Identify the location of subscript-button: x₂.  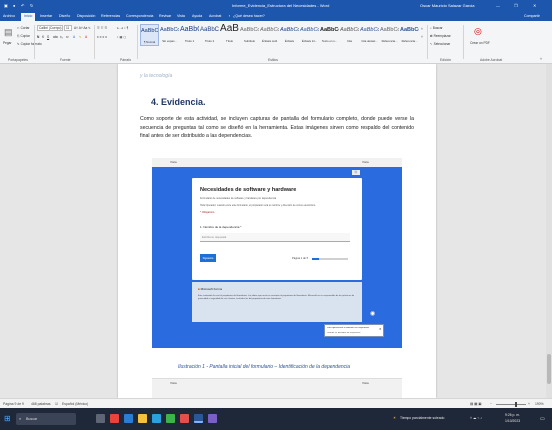
(61, 37).